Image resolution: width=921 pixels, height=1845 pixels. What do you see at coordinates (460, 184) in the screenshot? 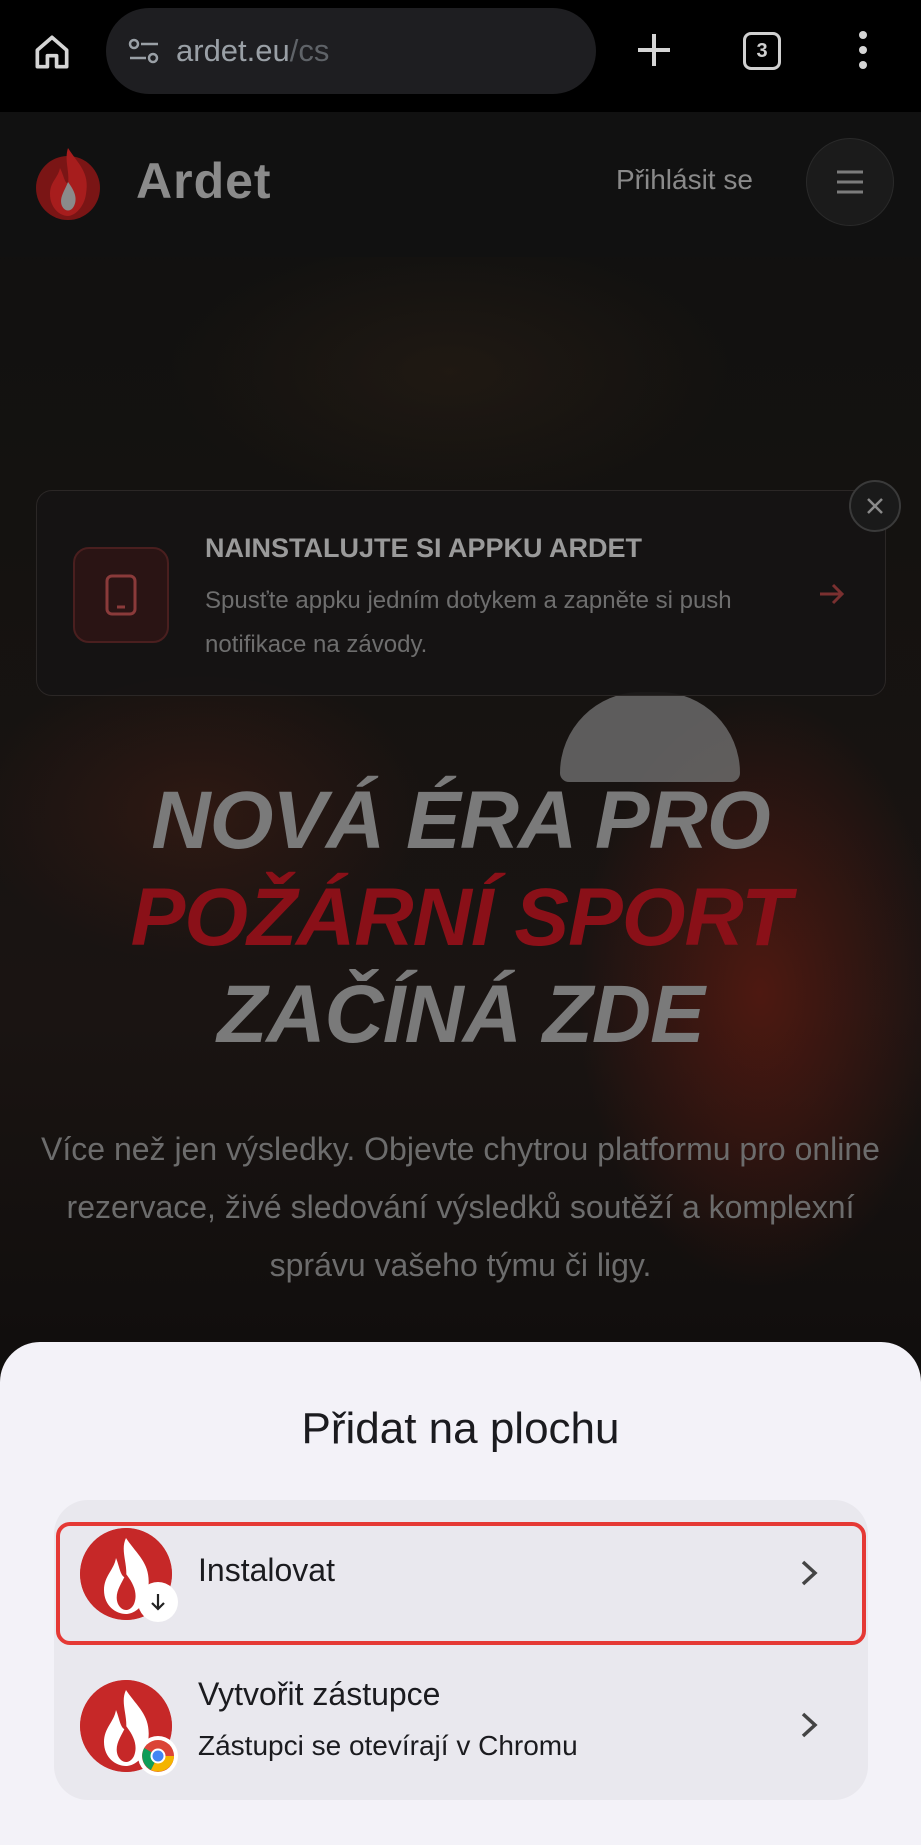
I see `site-header: Ardet Přihlásit se` at bounding box center [460, 184].